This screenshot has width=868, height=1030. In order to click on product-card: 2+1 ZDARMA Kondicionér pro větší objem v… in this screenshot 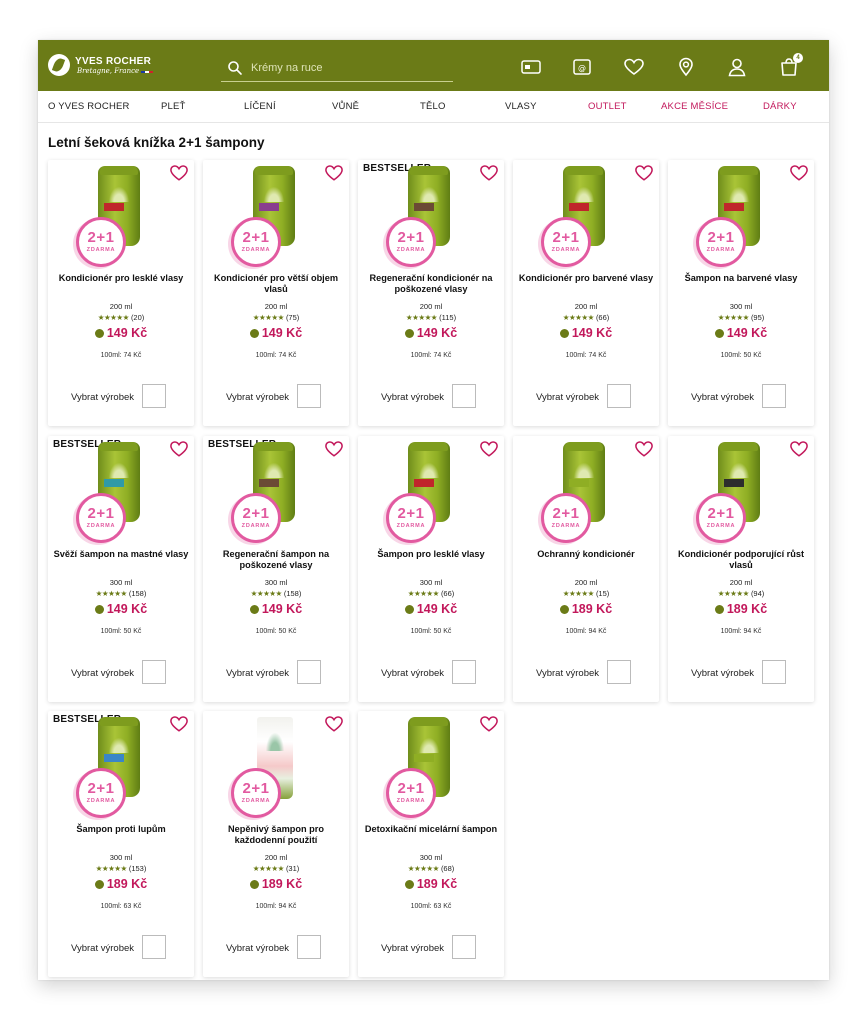, I will do `click(276, 293)`.